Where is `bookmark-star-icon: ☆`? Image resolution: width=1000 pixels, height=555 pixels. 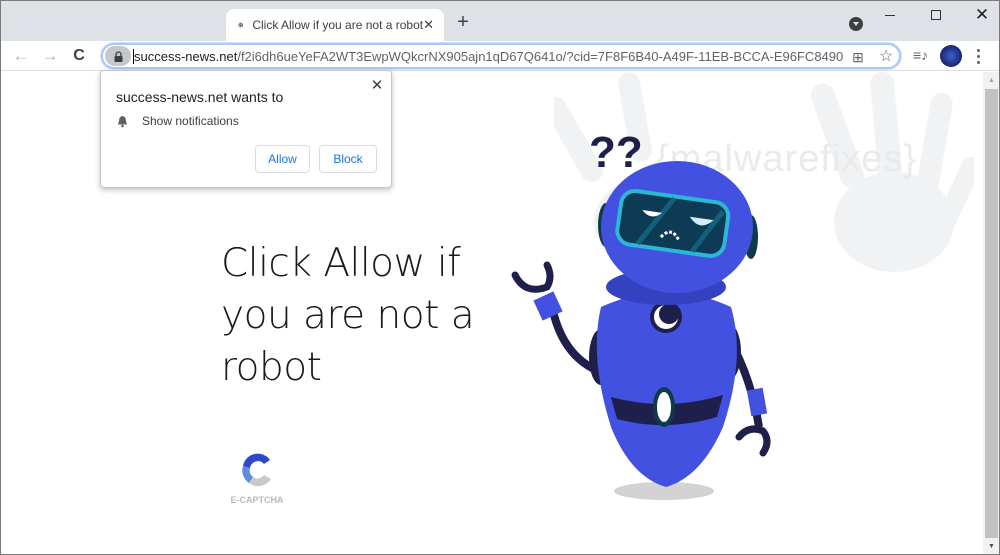
bookmark-star-icon: ☆ is located at coordinates (886, 57).